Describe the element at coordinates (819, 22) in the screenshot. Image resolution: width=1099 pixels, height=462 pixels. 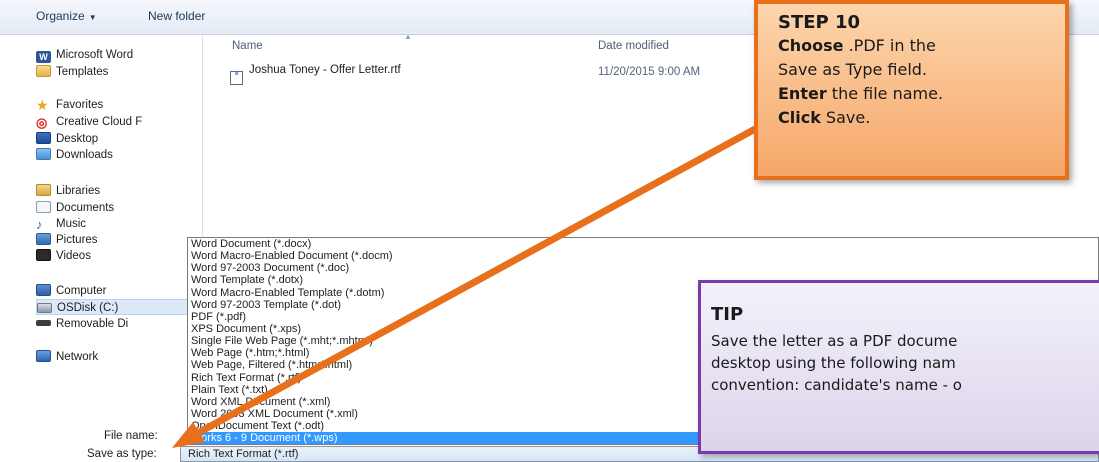
I see `step-title: STEP 10` at that location.